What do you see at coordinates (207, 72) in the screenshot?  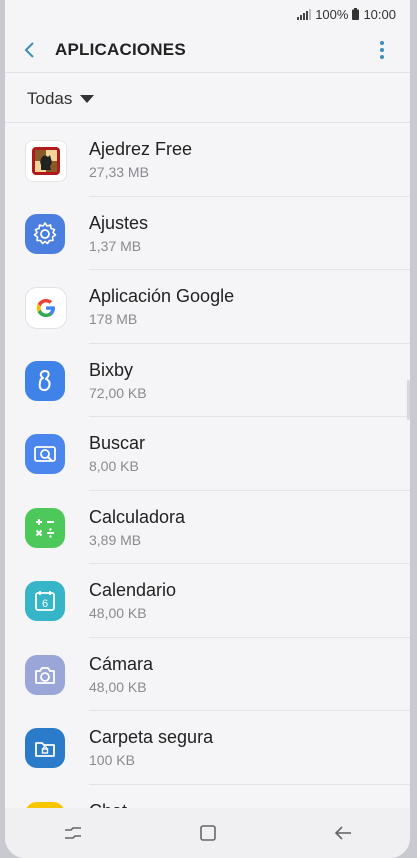 I see `header-divider` at bounding box center [207, 72].